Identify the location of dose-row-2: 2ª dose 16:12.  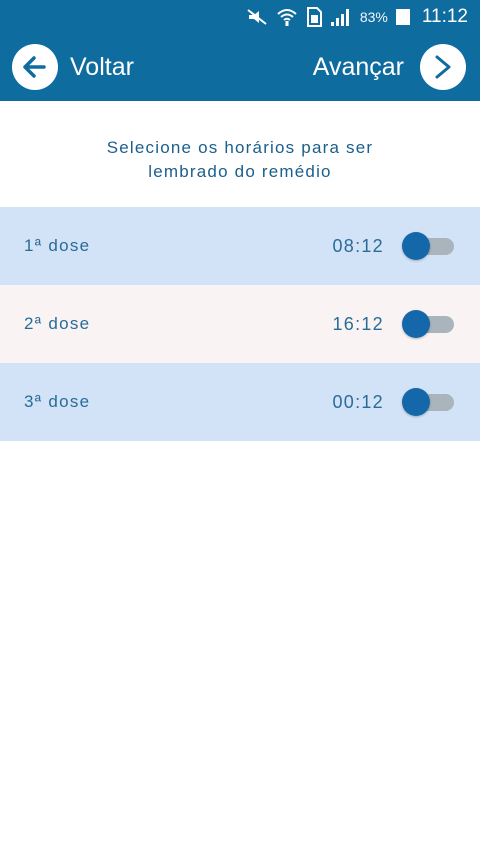
(240, 324).